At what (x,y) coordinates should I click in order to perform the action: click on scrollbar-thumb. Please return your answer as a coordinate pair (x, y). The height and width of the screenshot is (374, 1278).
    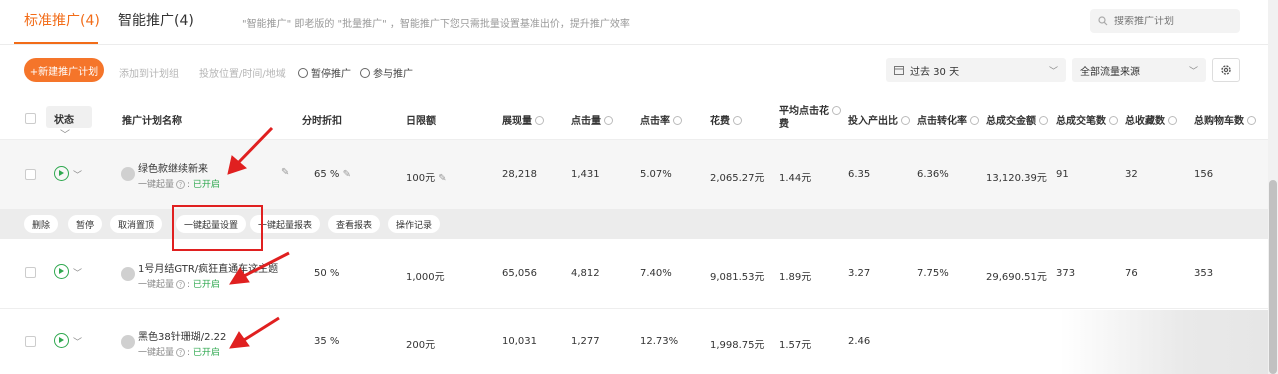
    Looking at the image, I should click on (1273, 277).